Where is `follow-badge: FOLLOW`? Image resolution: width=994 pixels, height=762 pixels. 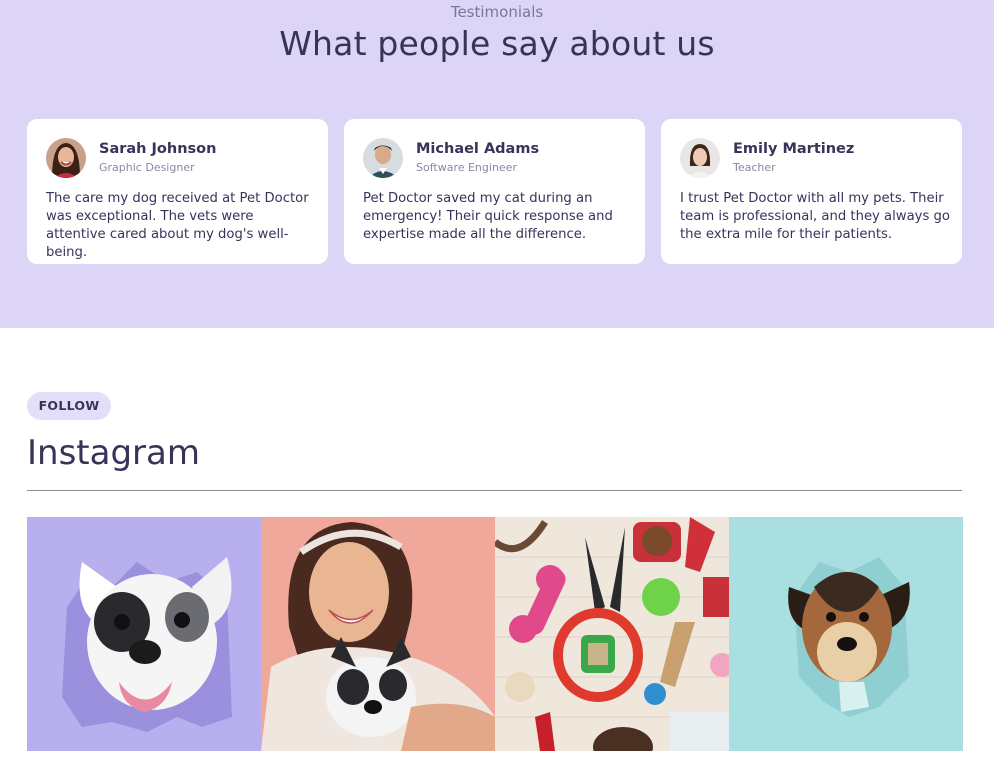
follow-badge: FOLLOW is located at coordinates (69, 406).